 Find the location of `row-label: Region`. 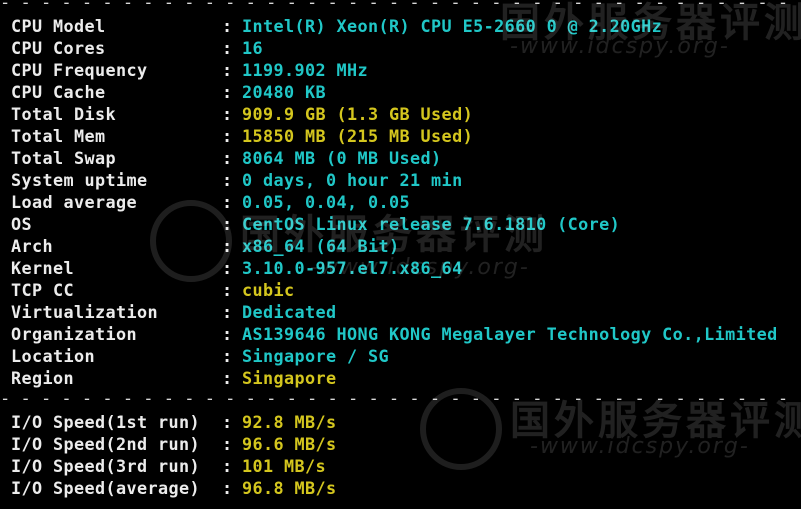

row-label: Region is located at coordinates (43, 378).